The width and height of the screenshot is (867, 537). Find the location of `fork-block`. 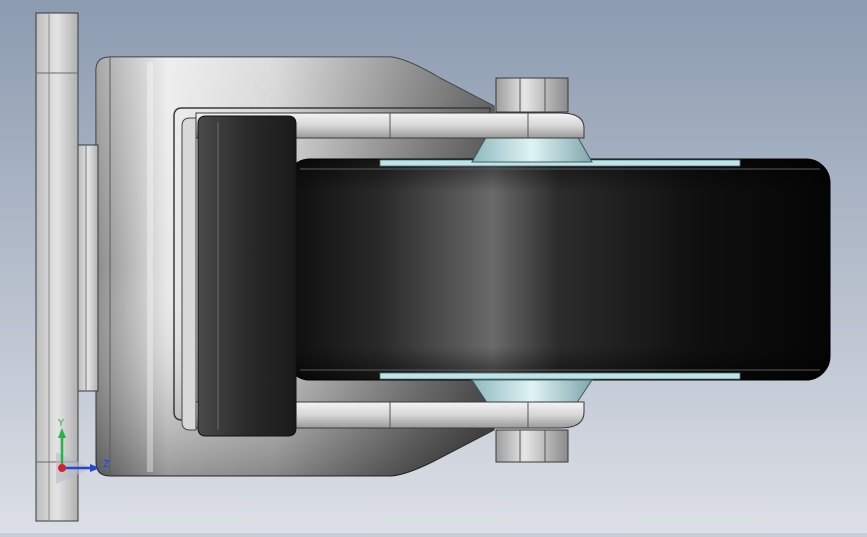

fork-block is located at coordinates (247, 276).